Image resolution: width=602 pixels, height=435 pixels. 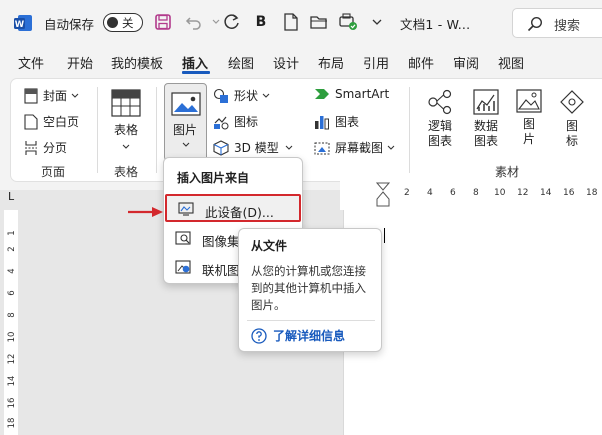 What do you see at coordinates (439, 126) in the screenshot?
I see `logic-chart-label-1: 逻辑` at bounding box center [439, 126].